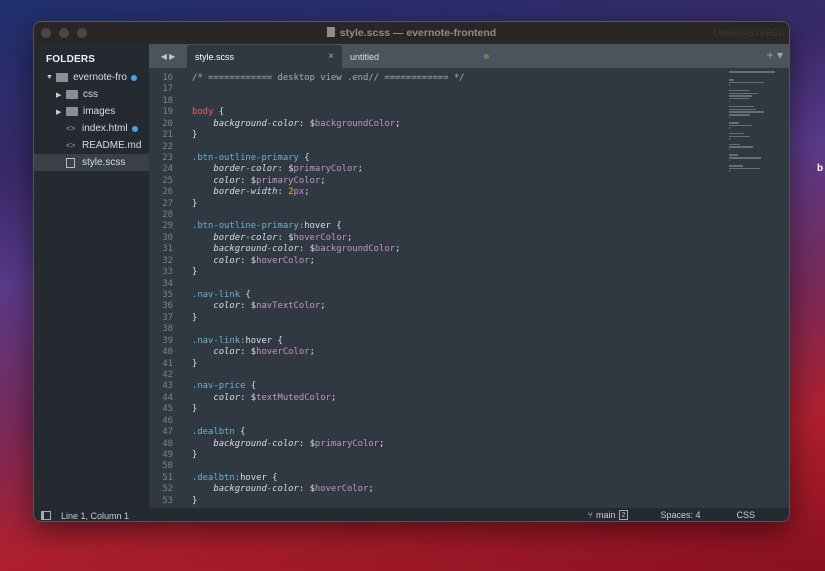 The height and width of the screenshot is (571, 825). I want to click on code-line: 25 color: $ primaryColor;, so click(469, 181).